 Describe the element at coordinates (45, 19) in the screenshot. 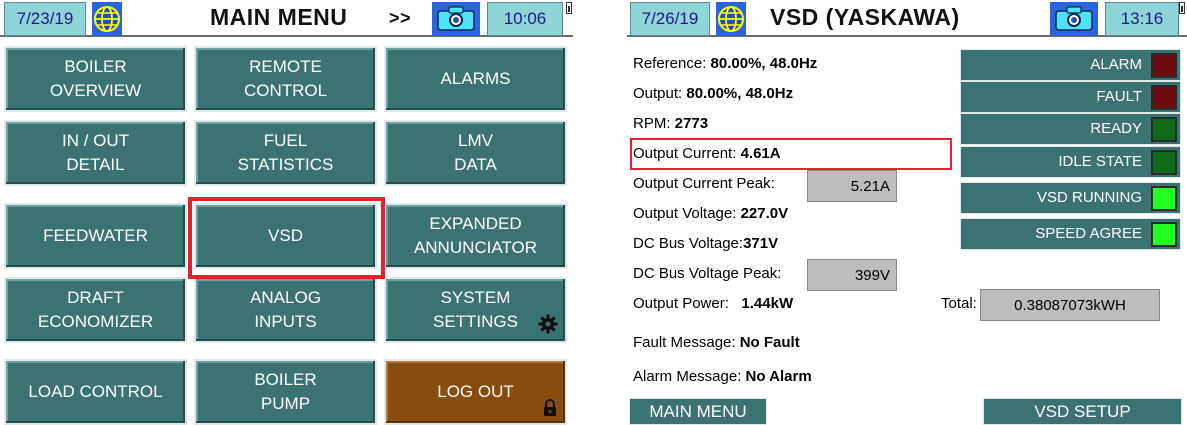

I see `date-display: 7/23/19` at that location.